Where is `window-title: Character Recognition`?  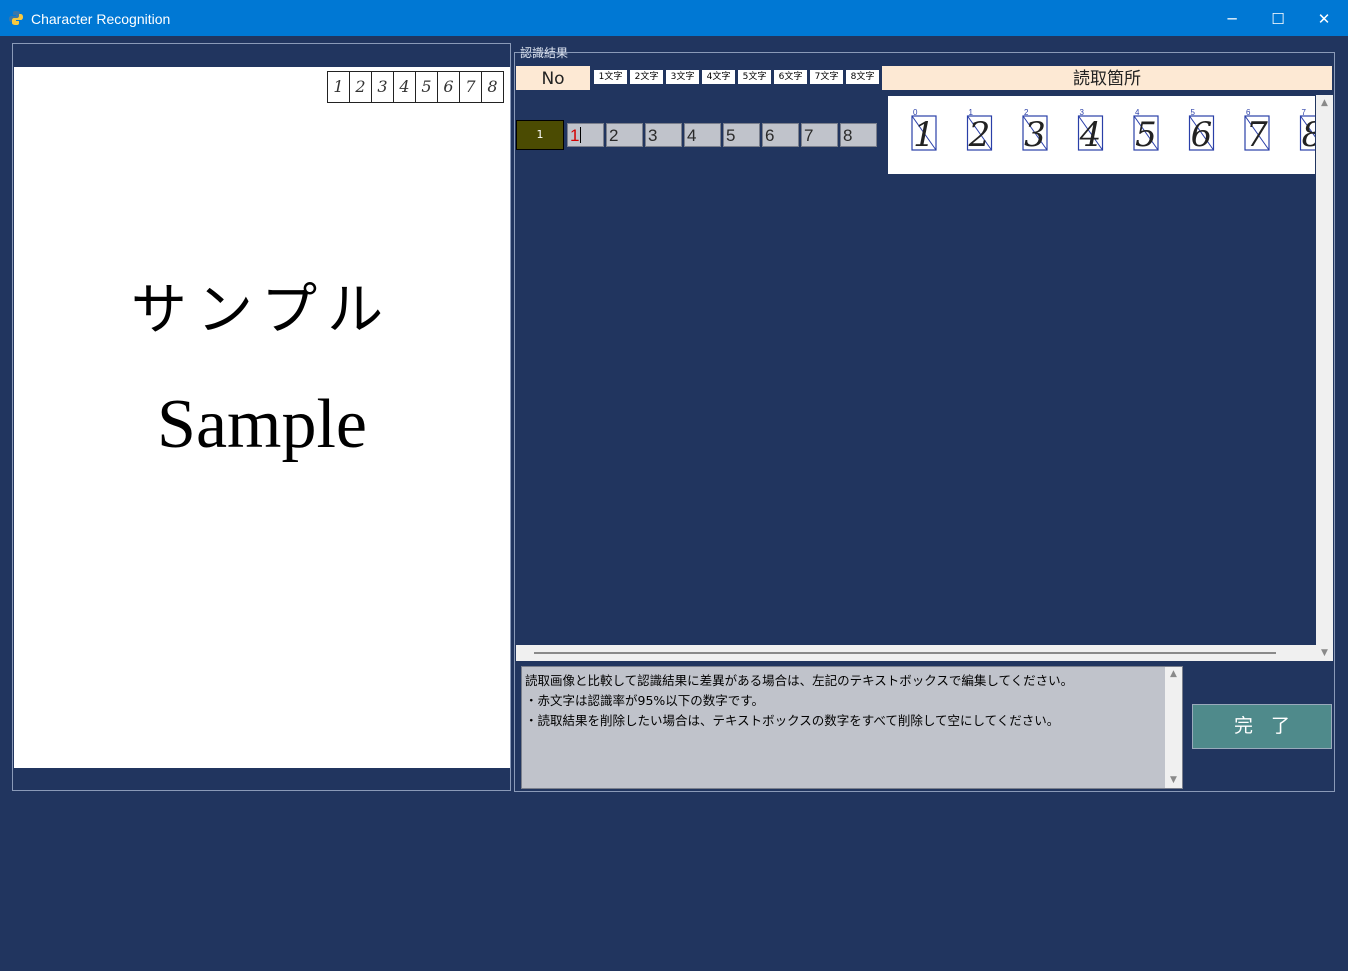 window-title: Character Recognition is located at coordinates (101, 19).